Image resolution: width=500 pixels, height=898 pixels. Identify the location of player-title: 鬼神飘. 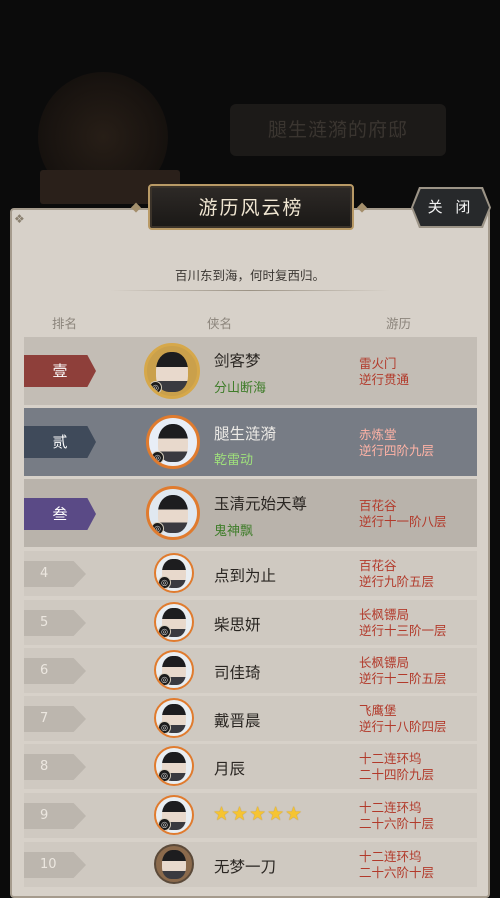
(234, 531).